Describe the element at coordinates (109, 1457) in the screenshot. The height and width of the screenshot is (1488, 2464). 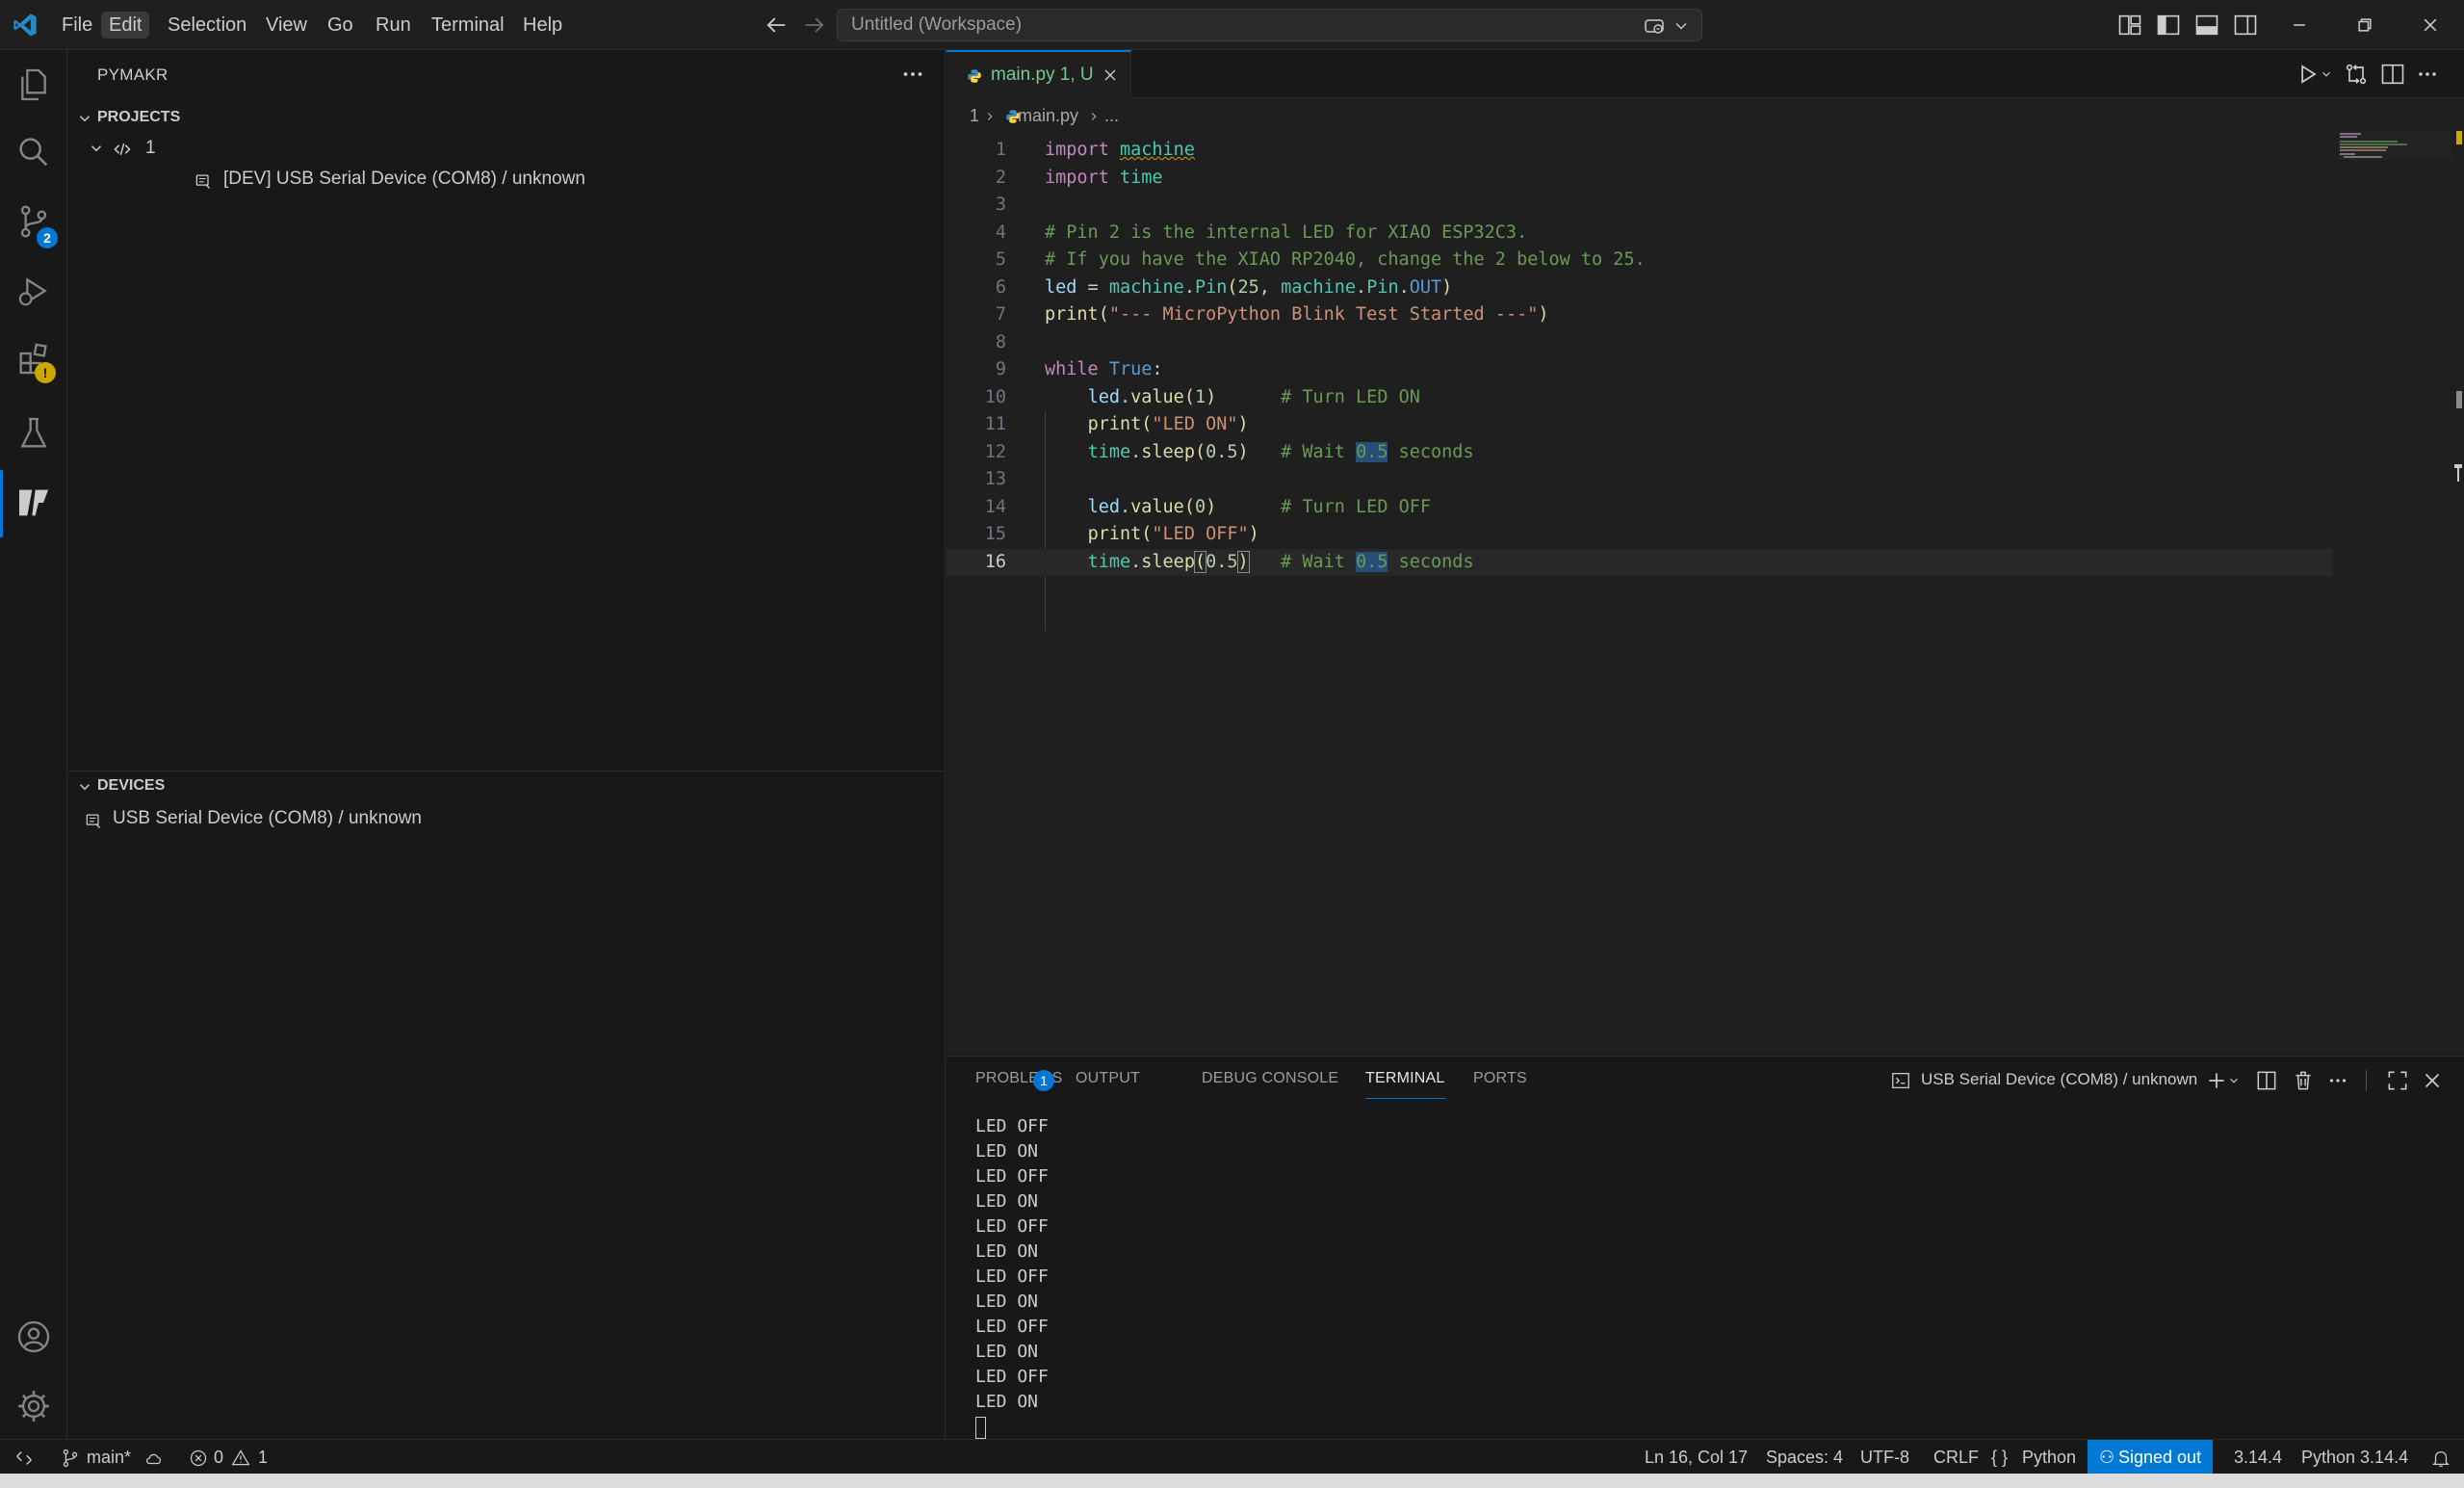
I see `branch-name: main*` at that location.